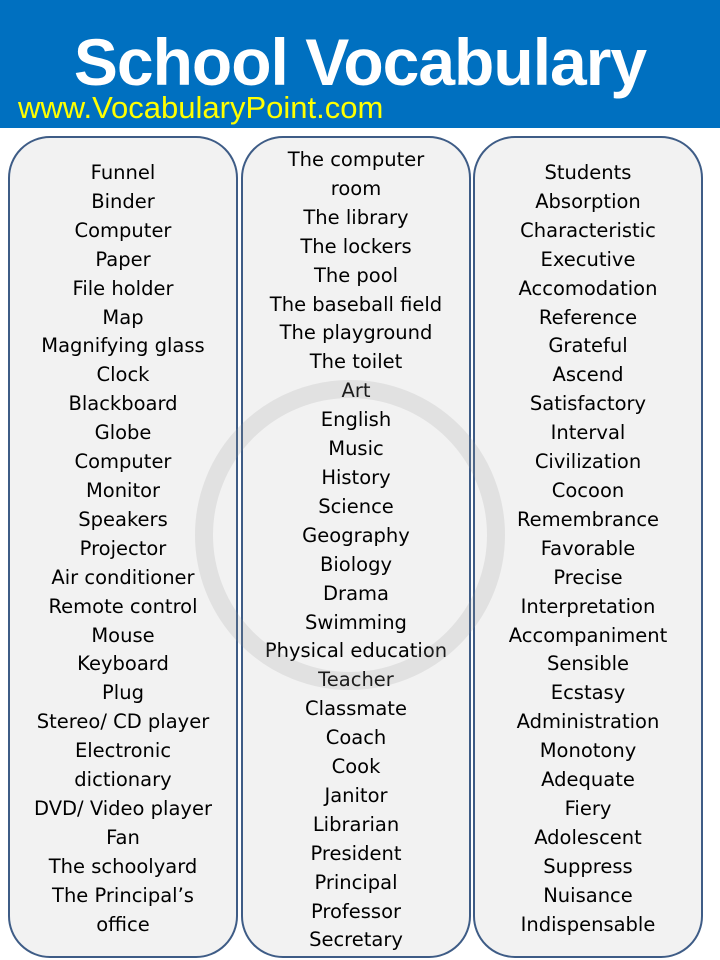 This screenshot has height=960, width=720. I want to click on website-url: www.VocabularyPoint.com, so click(201, 107).